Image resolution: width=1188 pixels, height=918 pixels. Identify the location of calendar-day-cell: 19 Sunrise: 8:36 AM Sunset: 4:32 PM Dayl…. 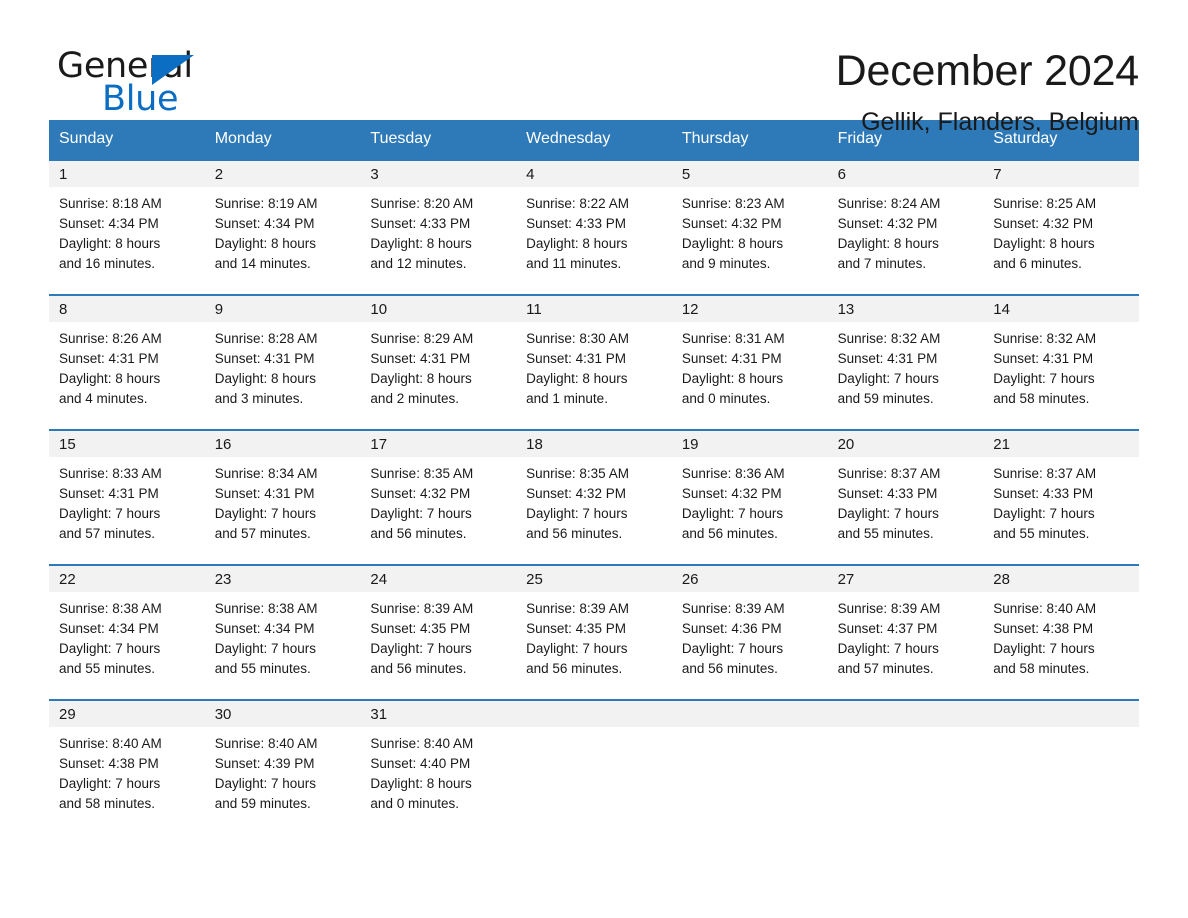
(749, 497).